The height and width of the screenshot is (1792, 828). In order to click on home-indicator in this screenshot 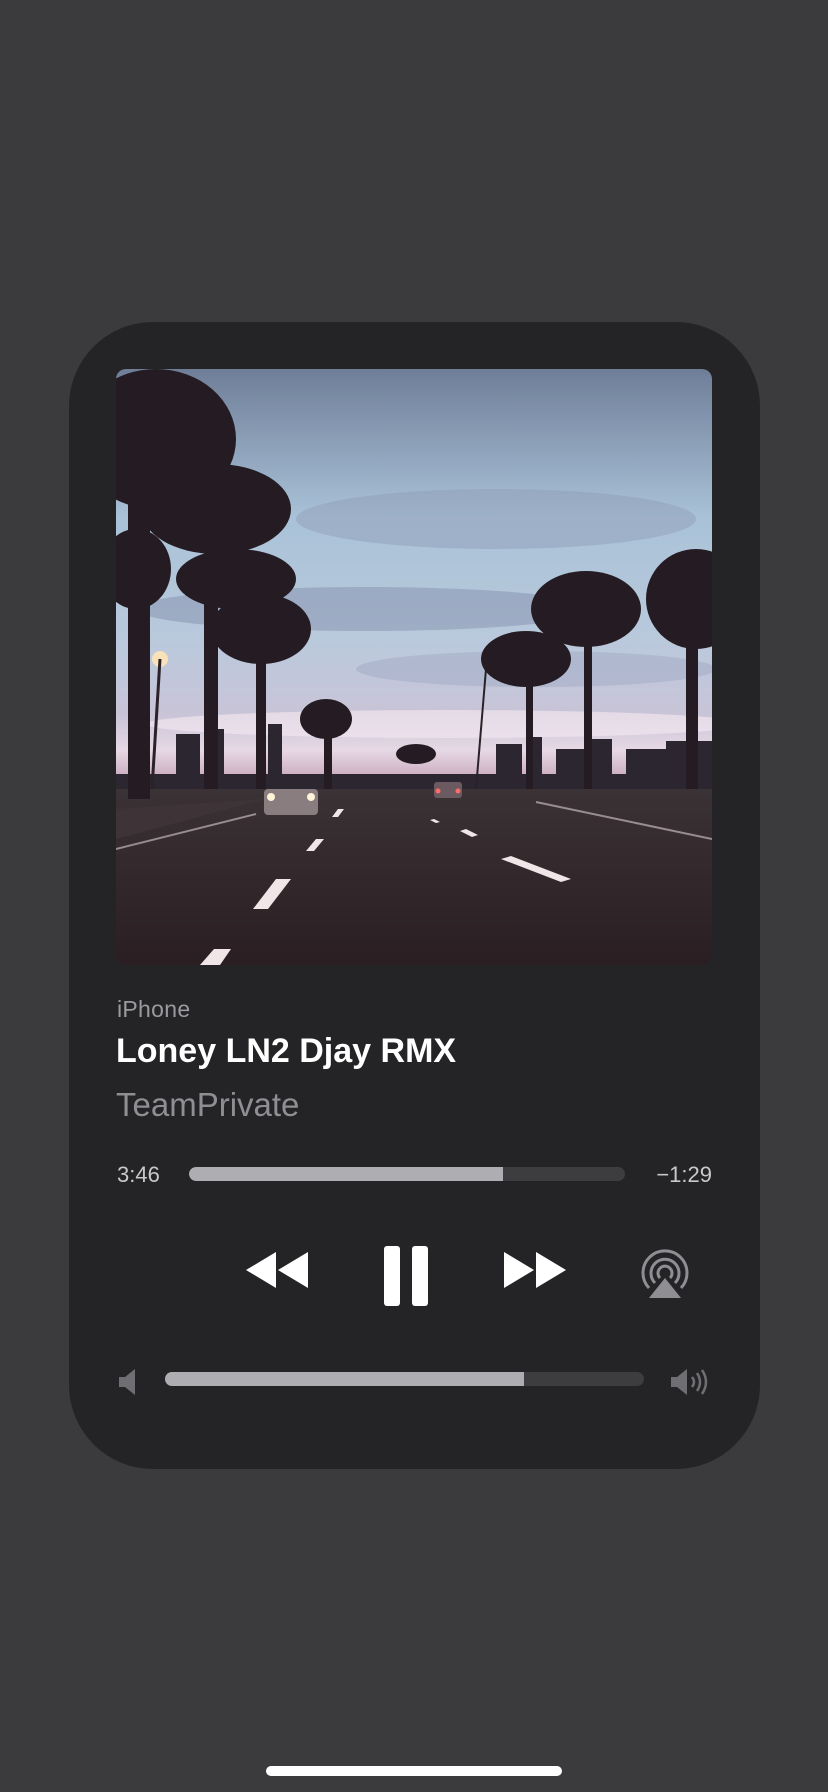, I will do `click(414, 1771)`.